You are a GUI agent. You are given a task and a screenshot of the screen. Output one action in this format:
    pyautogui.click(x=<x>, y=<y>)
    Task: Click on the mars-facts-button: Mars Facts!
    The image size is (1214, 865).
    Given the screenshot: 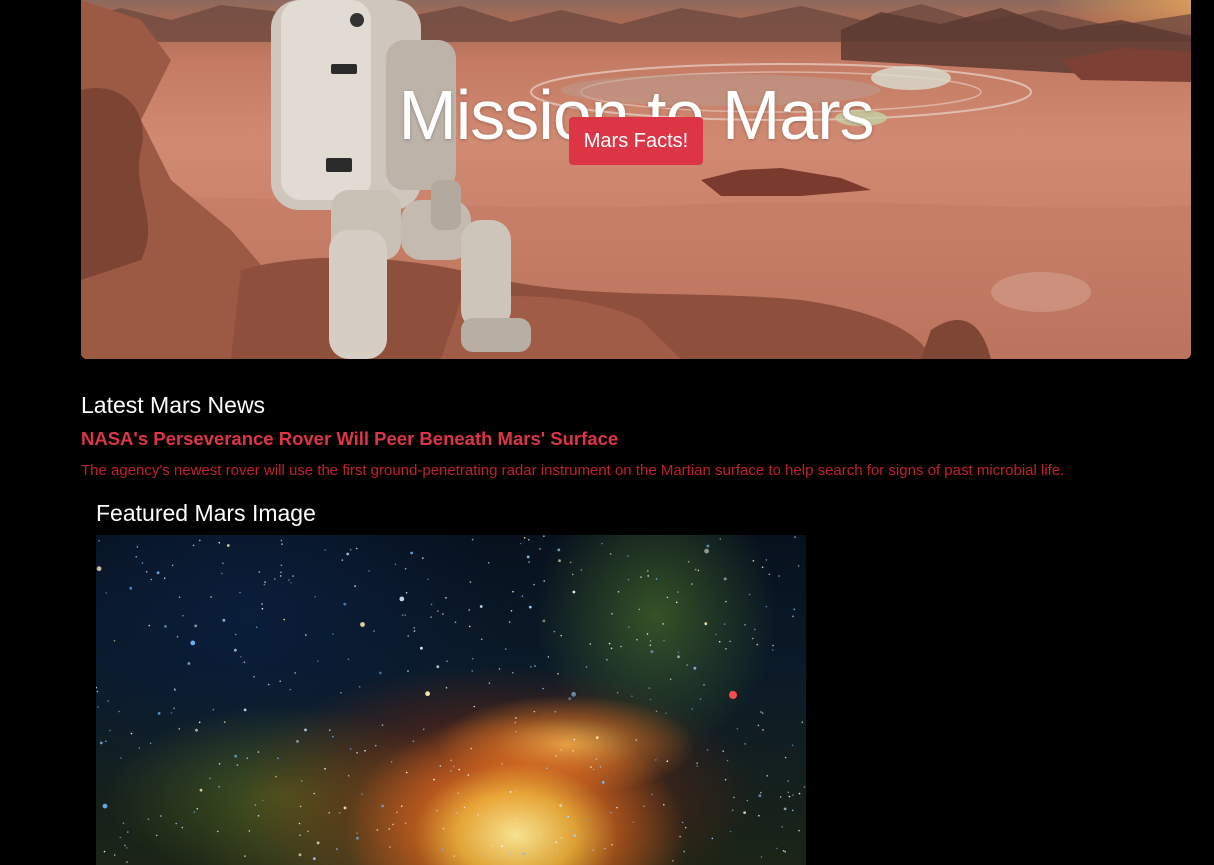 What is the action you would take?
    pyautogui.click(x=636, y=141)
    